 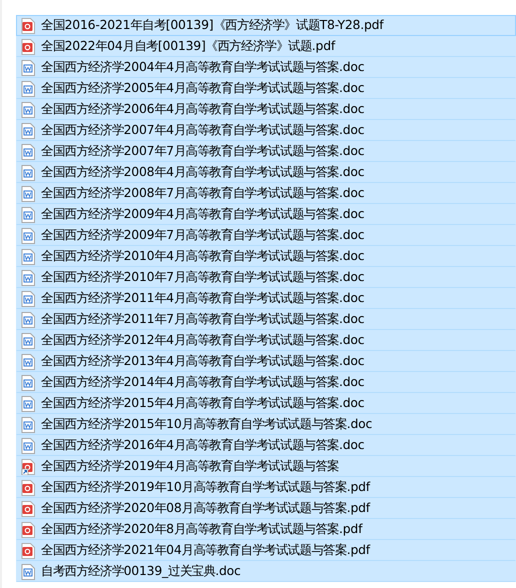 I want to click on file-row: 全国西方经济学2004年4月高等教育自学考试试题与答案.doc, so click(x=266, y=67).